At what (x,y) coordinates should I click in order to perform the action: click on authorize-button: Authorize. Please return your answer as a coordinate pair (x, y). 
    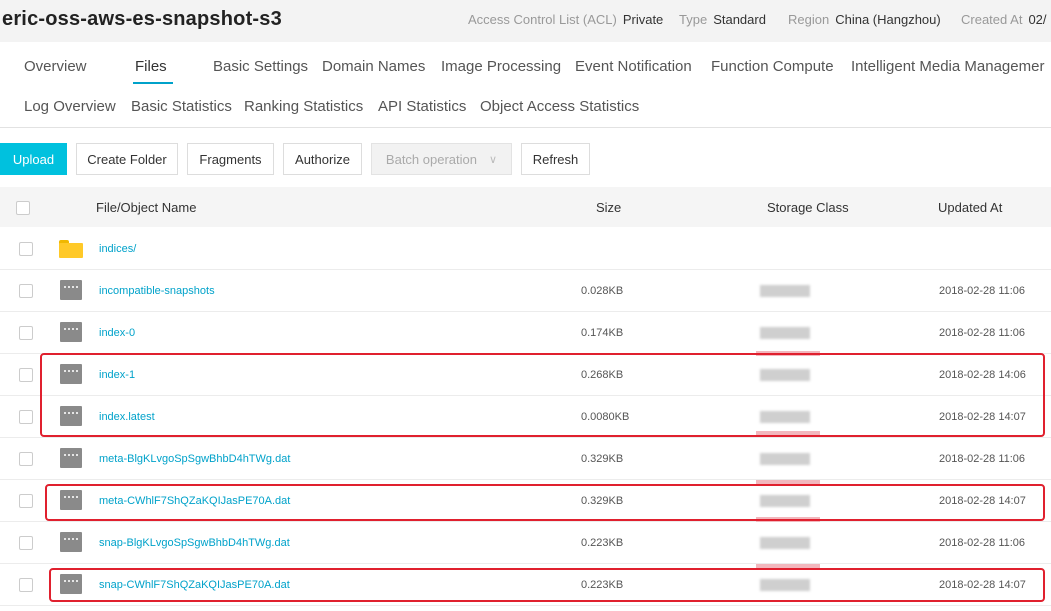
    Looking at the image, I should click on (322, 159).